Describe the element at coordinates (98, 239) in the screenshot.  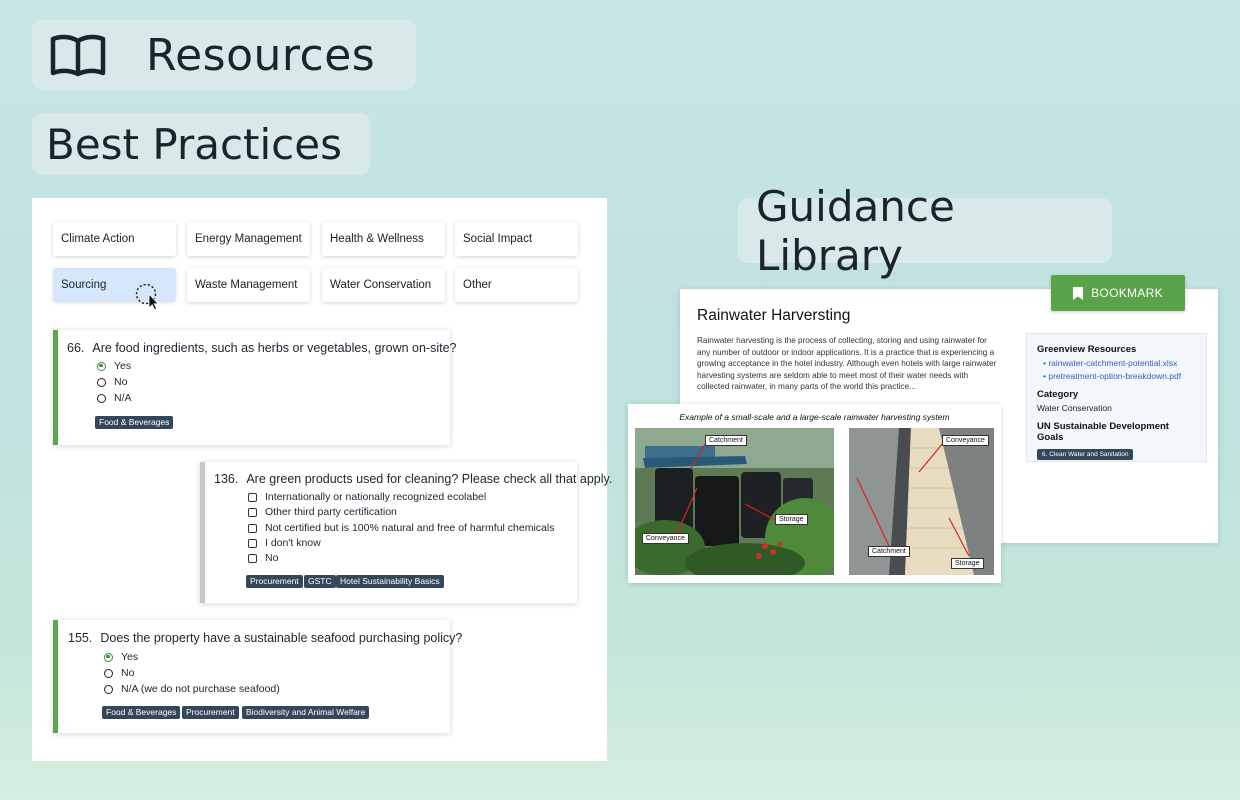
I see `category-label: Climate Action` at that location.